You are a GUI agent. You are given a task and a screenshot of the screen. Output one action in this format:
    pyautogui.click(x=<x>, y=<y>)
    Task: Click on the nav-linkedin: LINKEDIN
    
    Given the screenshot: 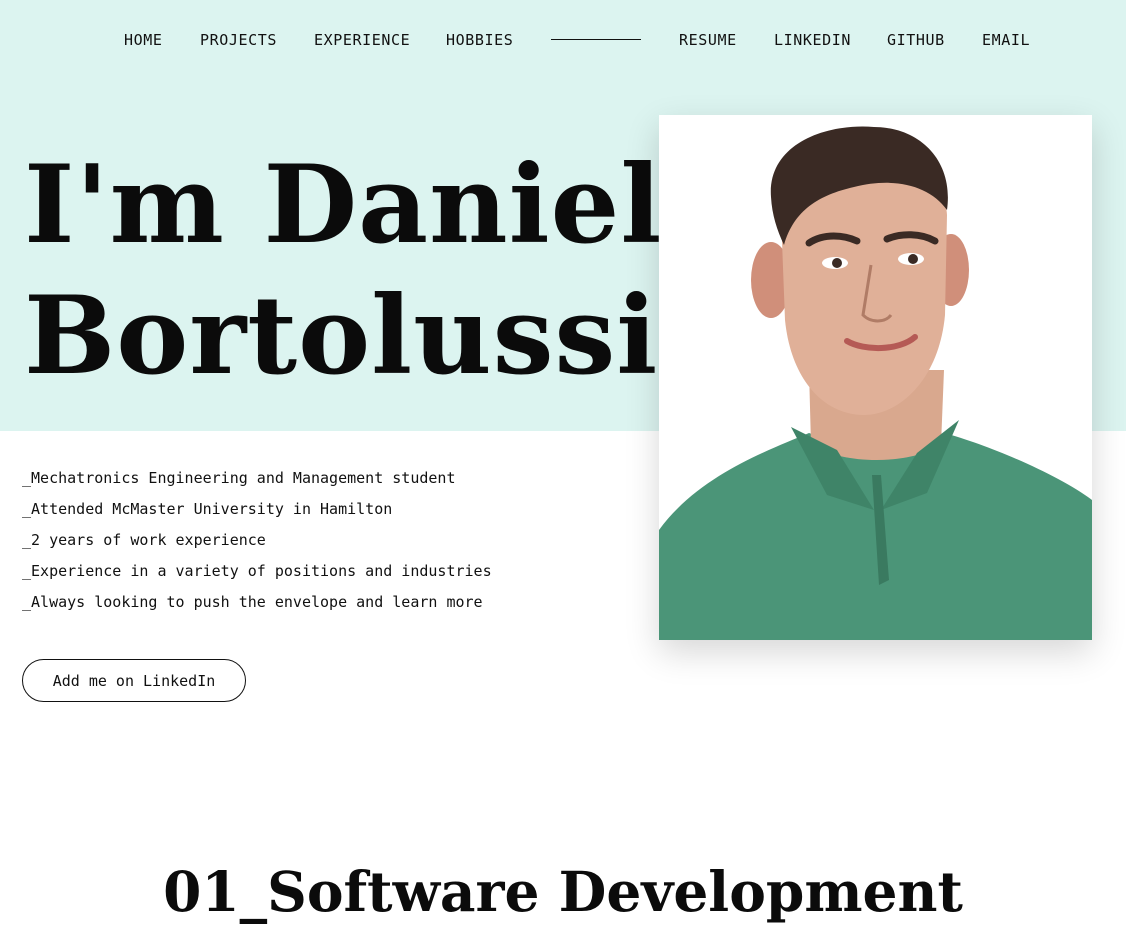 What is the action you would take?
    pyautogui.click(x=812, y=40)
    